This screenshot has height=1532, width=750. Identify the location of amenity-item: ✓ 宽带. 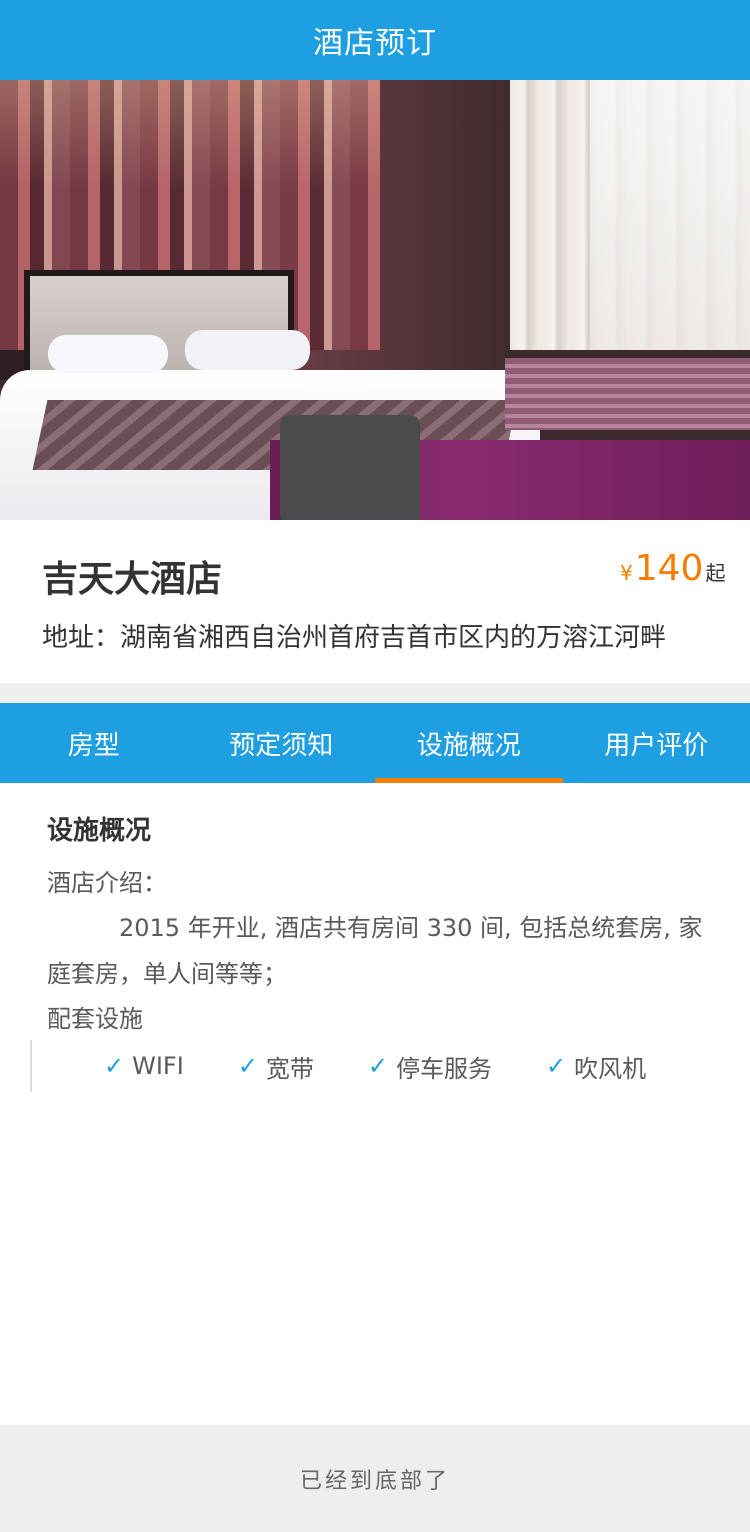
(276, 1066).